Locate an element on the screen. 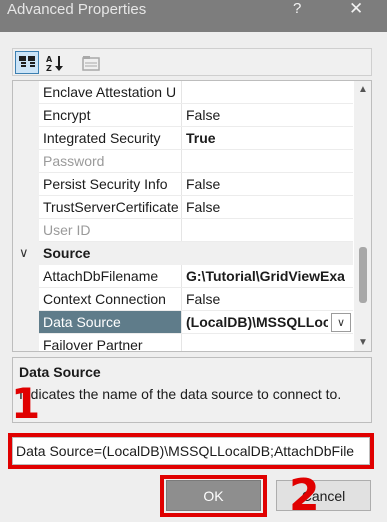  property-name: User ID is located at coordinates (67, 230).